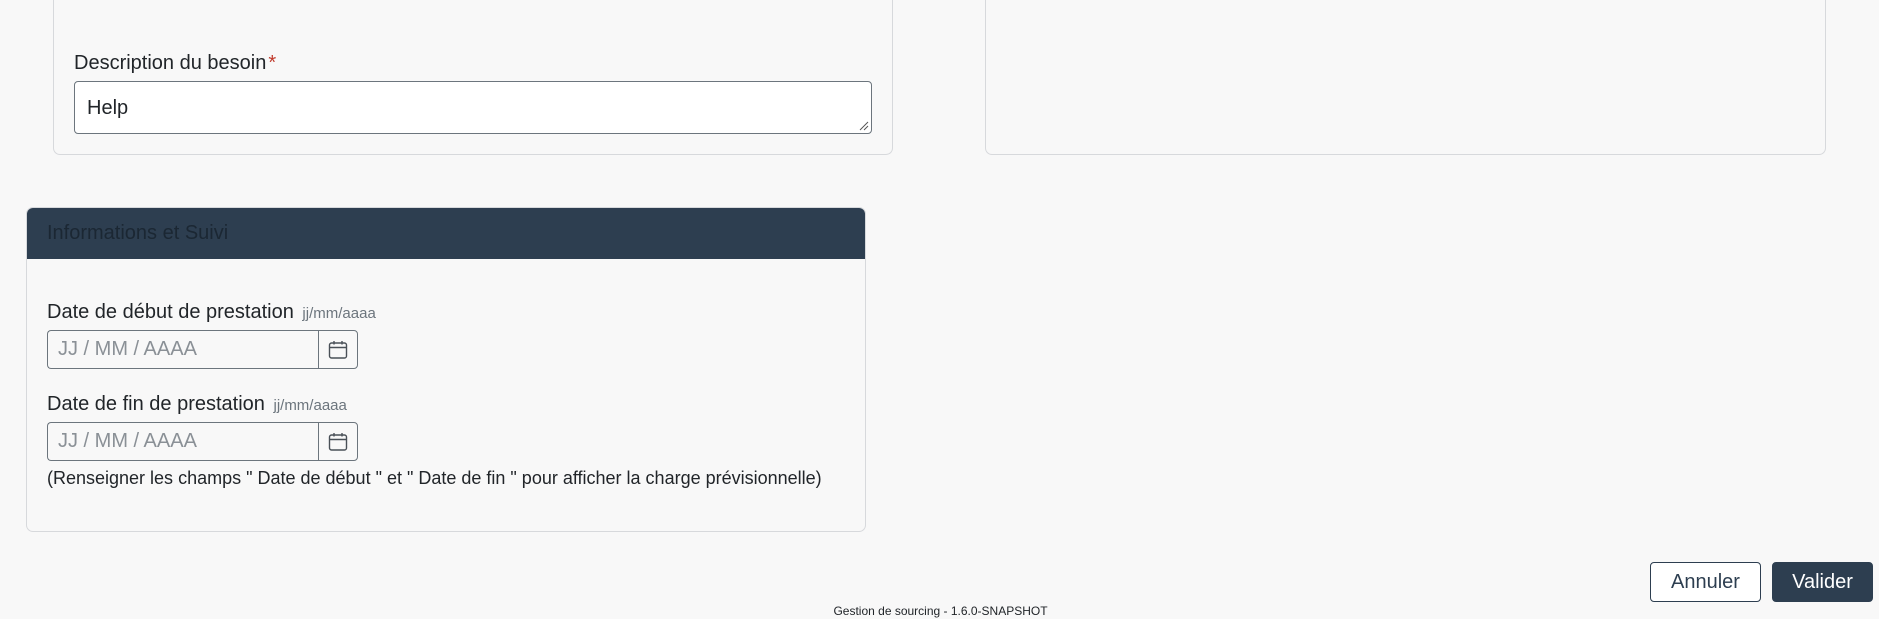  Describe the element at coordinates (156, 404) in the screenshot. I see `end-date-label-text: Date de fin de prestation` at that location.